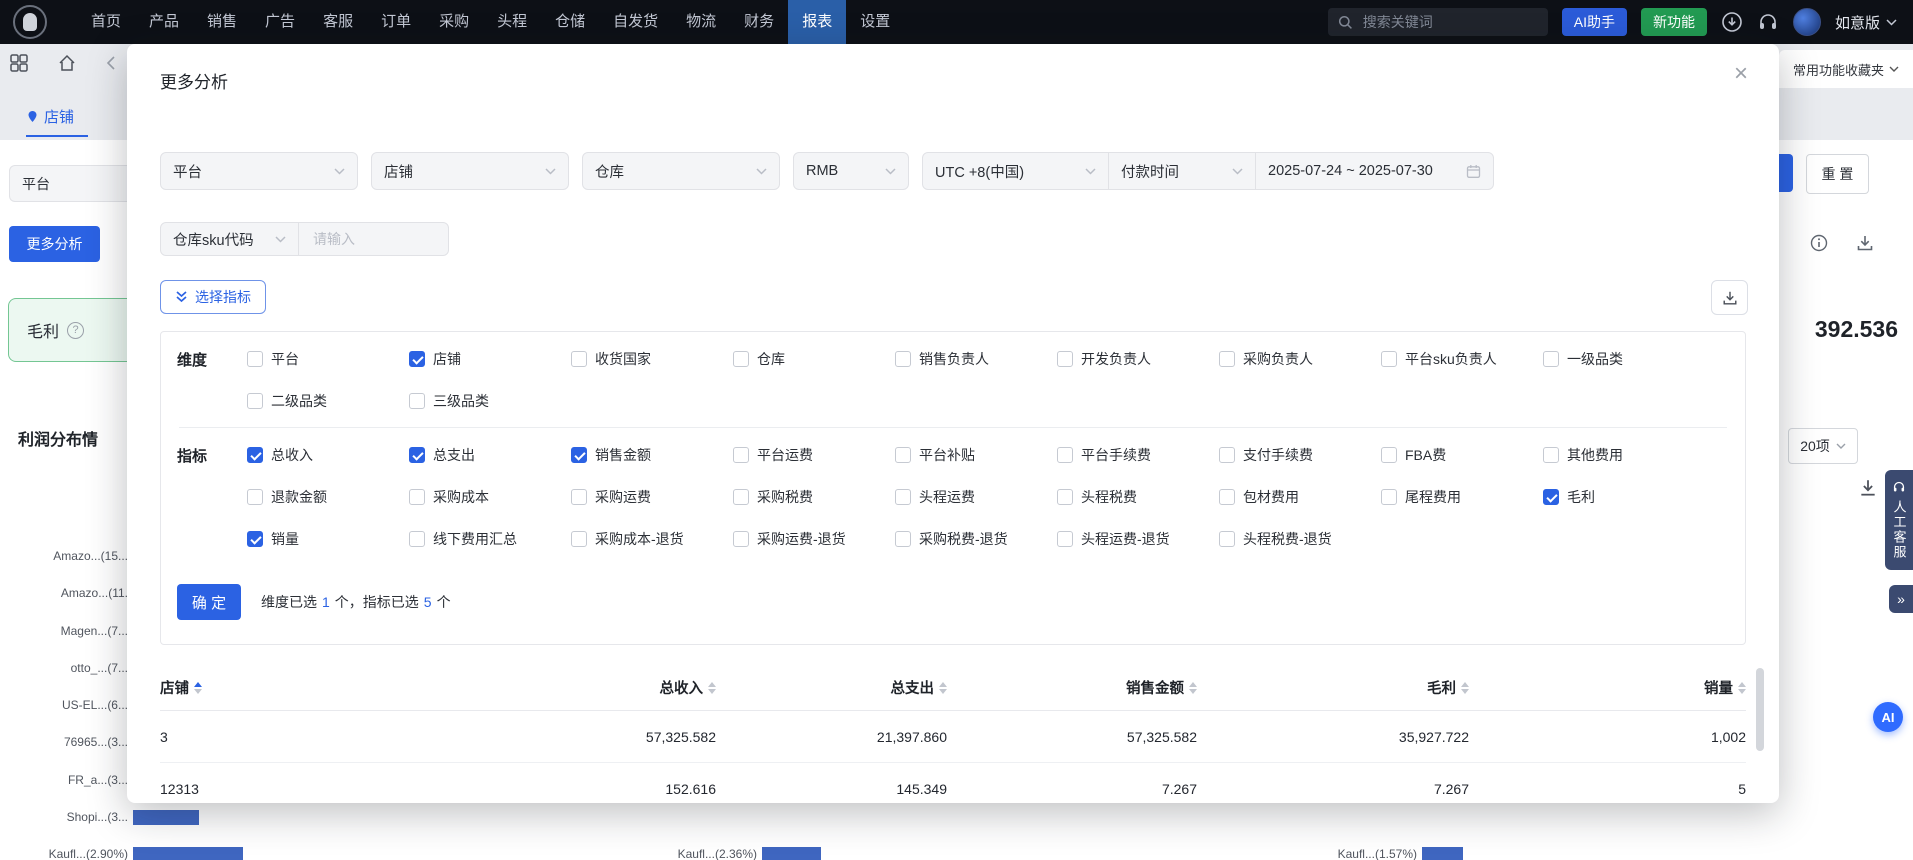  What do you see at coordinates (1888, 717) in the screenshot?
I see `ai-fab-button: AI` at bounding box center [1888, 717].